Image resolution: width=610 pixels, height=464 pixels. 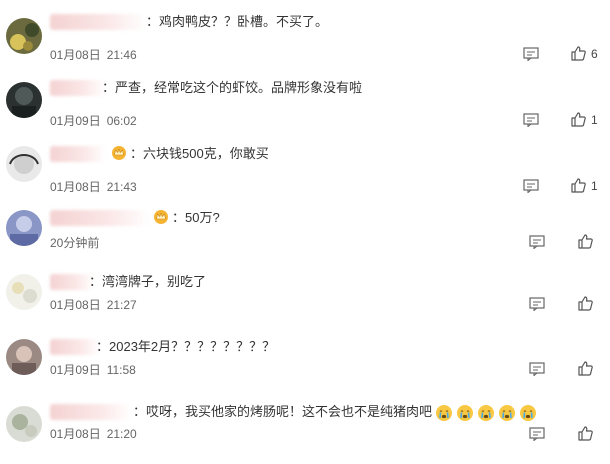 I want to click on like-count: 6, so click(x=594, y=54).